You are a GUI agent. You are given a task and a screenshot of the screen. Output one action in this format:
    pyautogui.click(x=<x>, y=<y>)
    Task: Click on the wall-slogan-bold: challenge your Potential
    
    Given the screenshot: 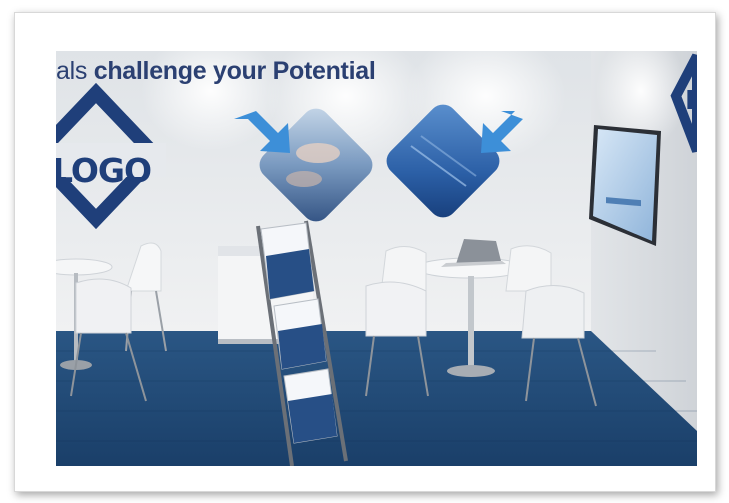 What is the action you would take?
    pyautogui.click(x=234, y=71)
    